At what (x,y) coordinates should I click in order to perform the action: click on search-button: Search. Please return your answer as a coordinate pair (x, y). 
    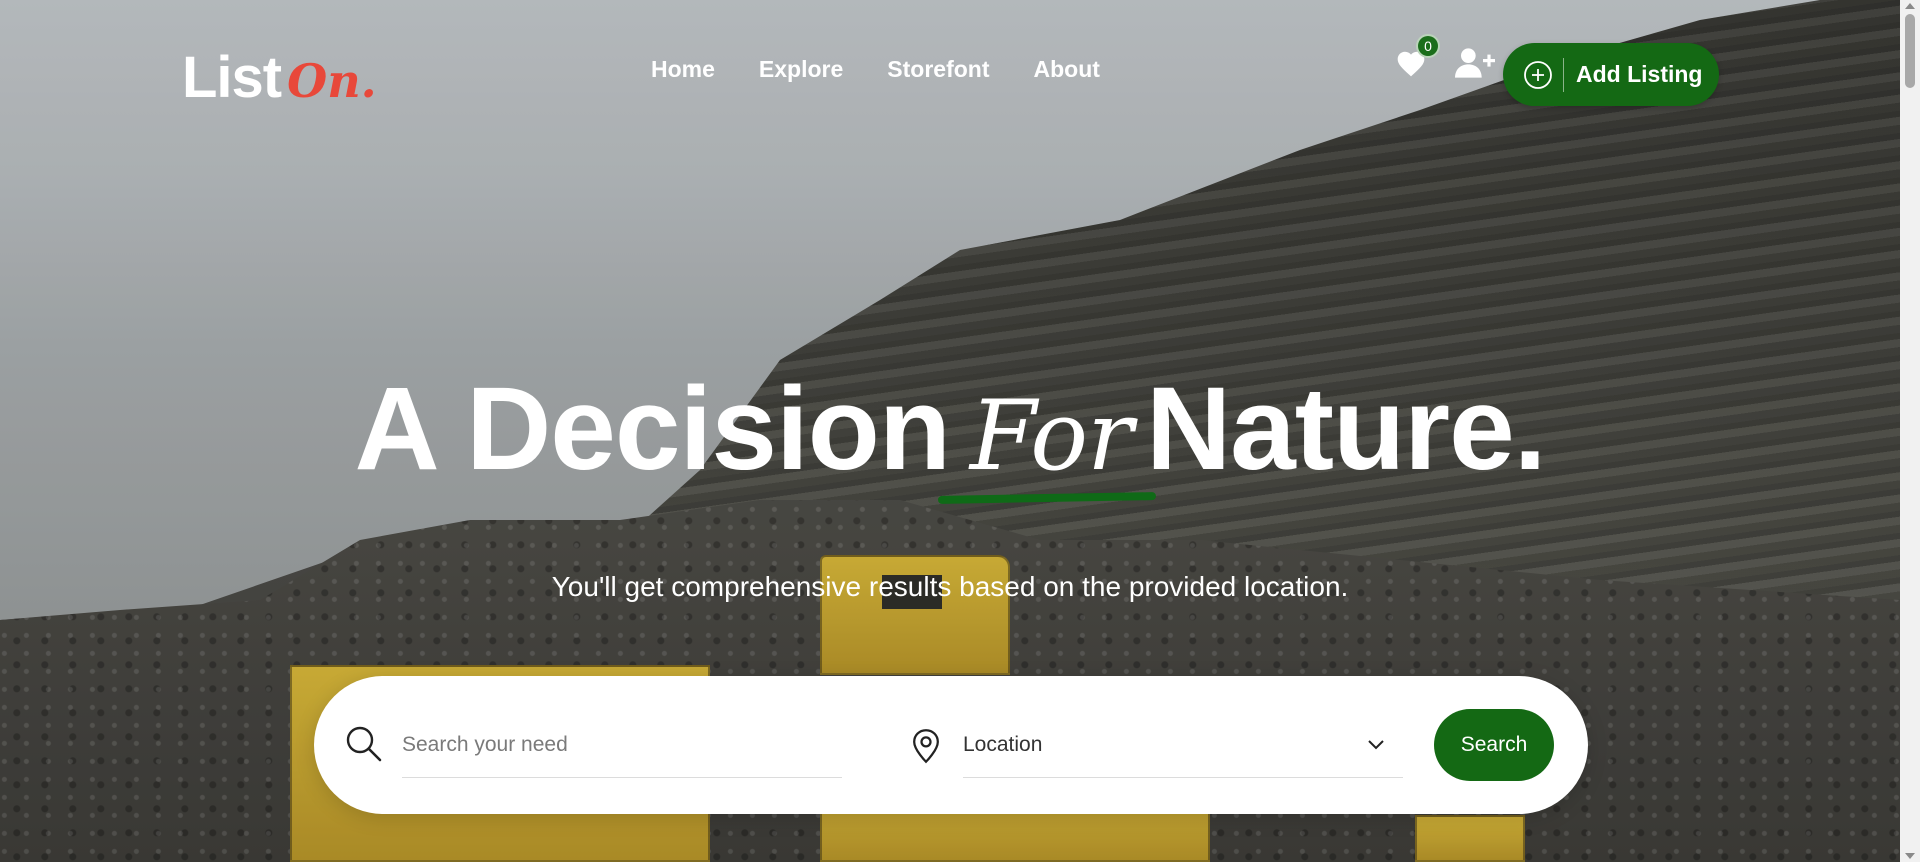
    Looking at the image, I should click on (1494, 745).